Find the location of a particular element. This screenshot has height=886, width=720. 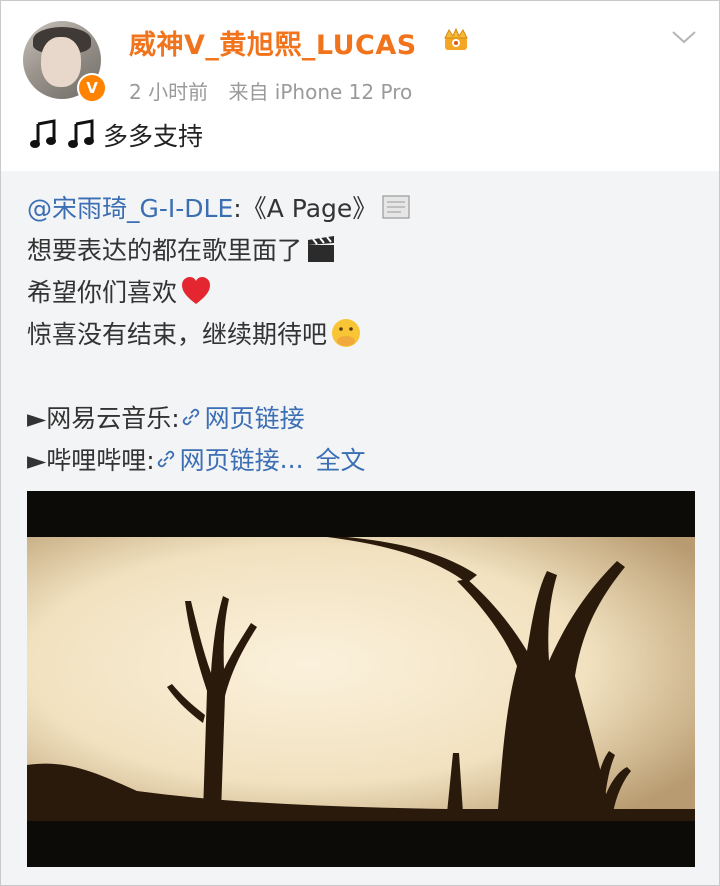

repost-line-1: @宋雨琦_G-I-DLE :《A Page》 is located at coordinates (220, 207).